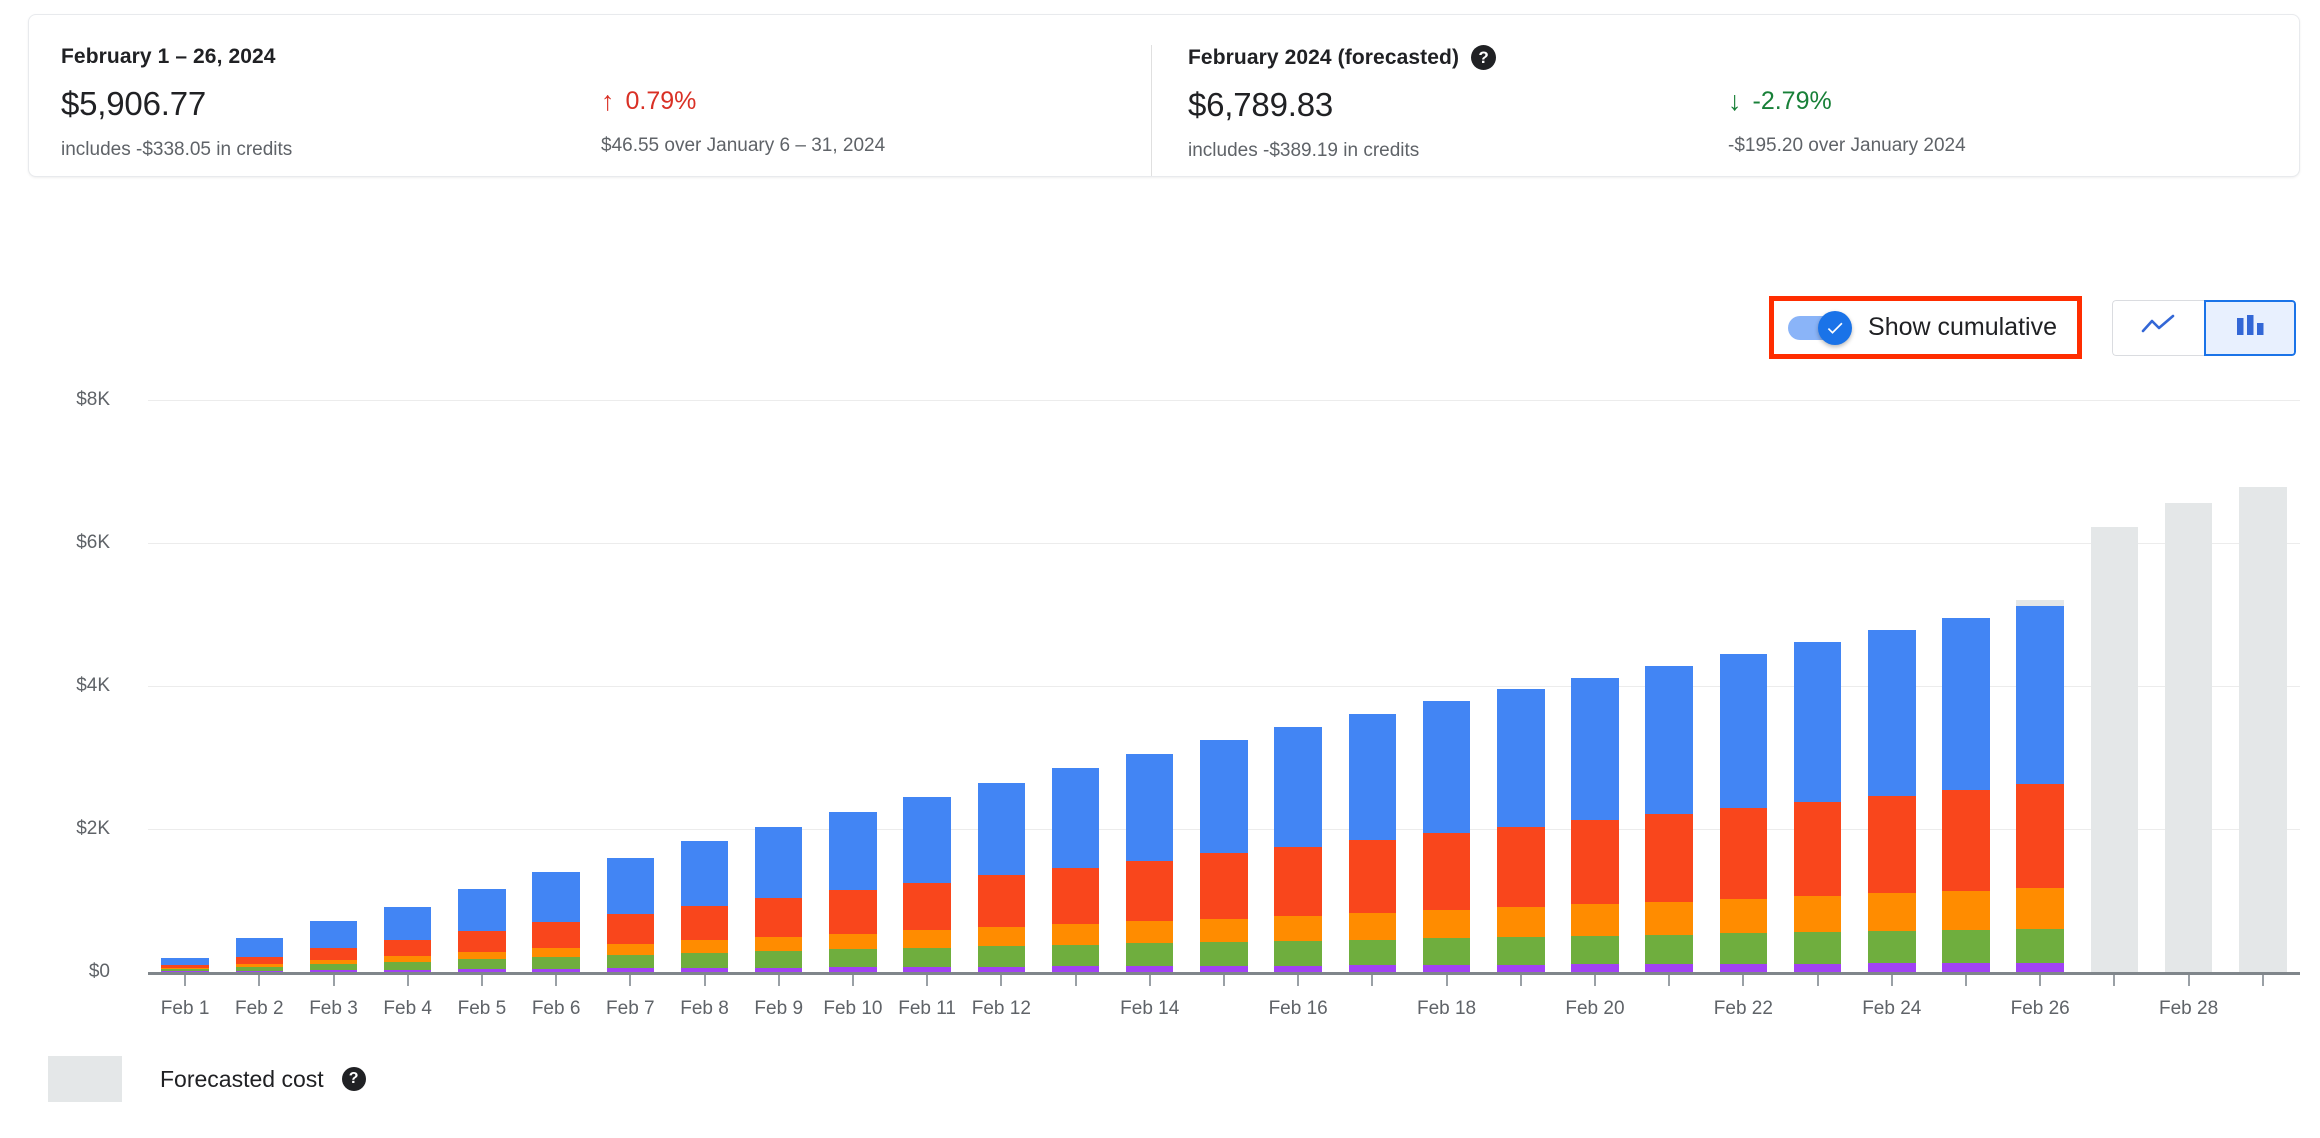 Image resolution: width=2320 pixels, height=1138 pixels. What do you see at coordinates (704, 709) in the screenshot?
I see `bar-slot: Feb 8` at bounding box center [704, 709].